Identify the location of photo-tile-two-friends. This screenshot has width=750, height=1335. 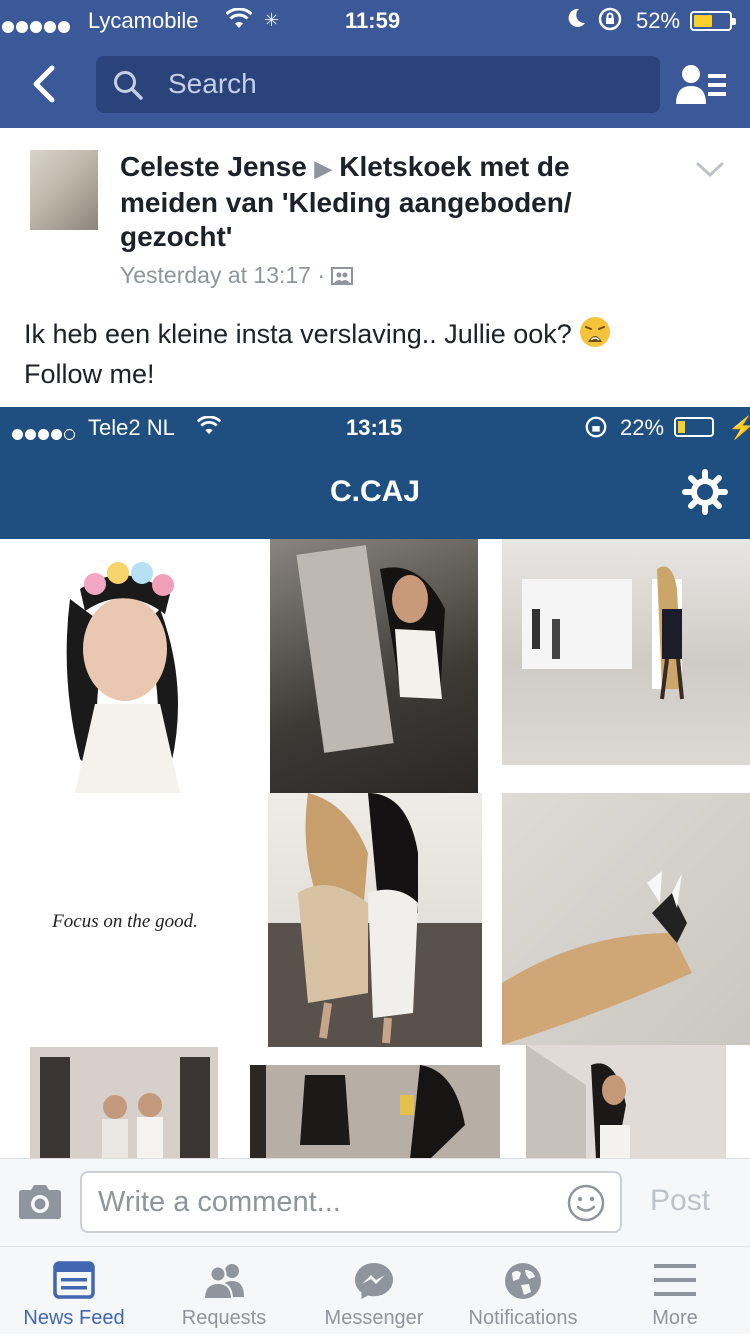
(375, 920).